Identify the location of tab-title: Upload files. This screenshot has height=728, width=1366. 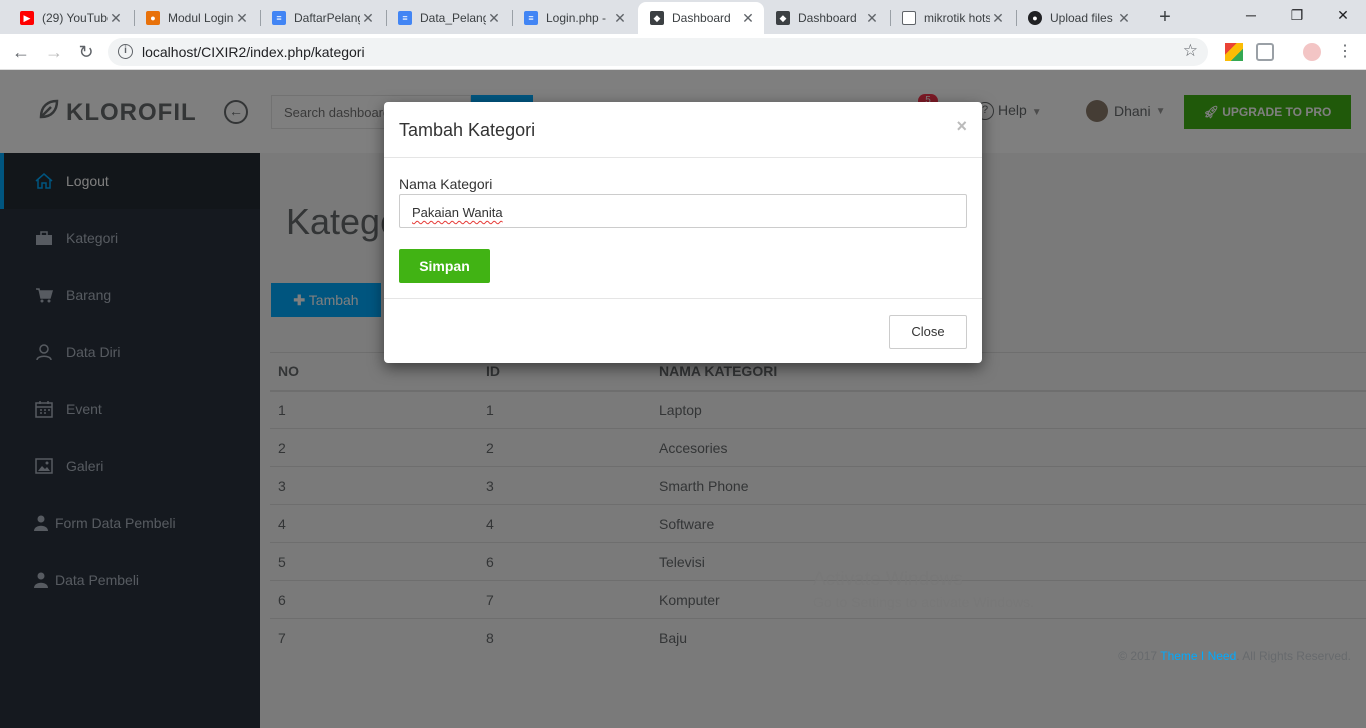
(1081, 18).